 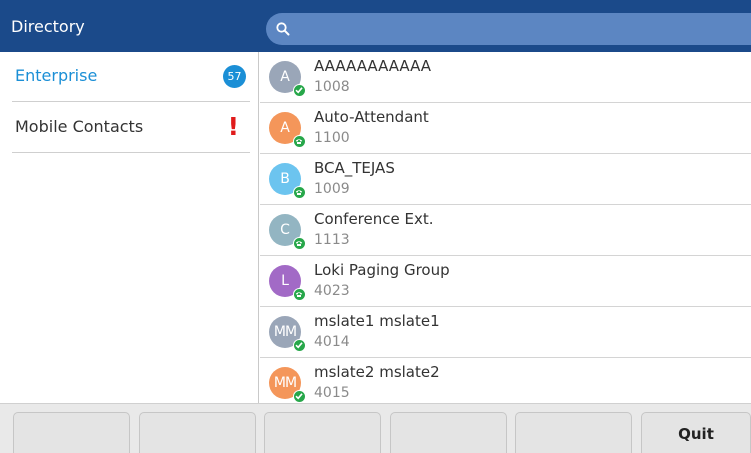 What do you see at coordinates (508, 29) in the screenshot?
I see `search-input` at bounding box center [508, 29].